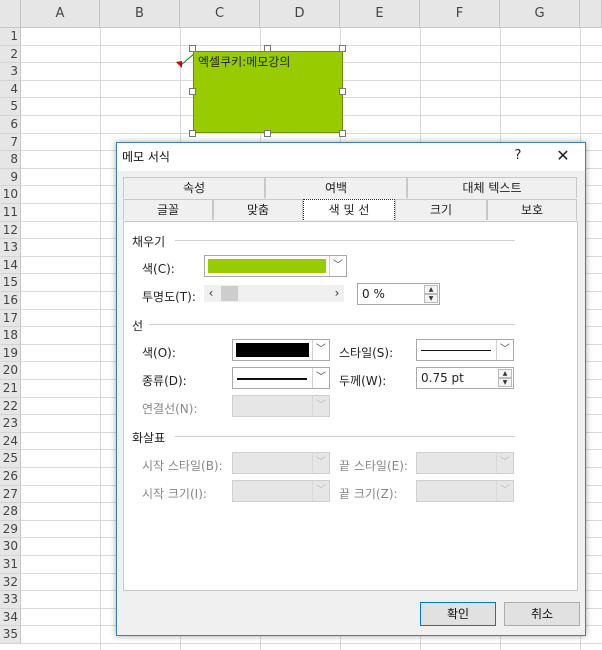  I want to click on row-header: 17, so click(10, 318).